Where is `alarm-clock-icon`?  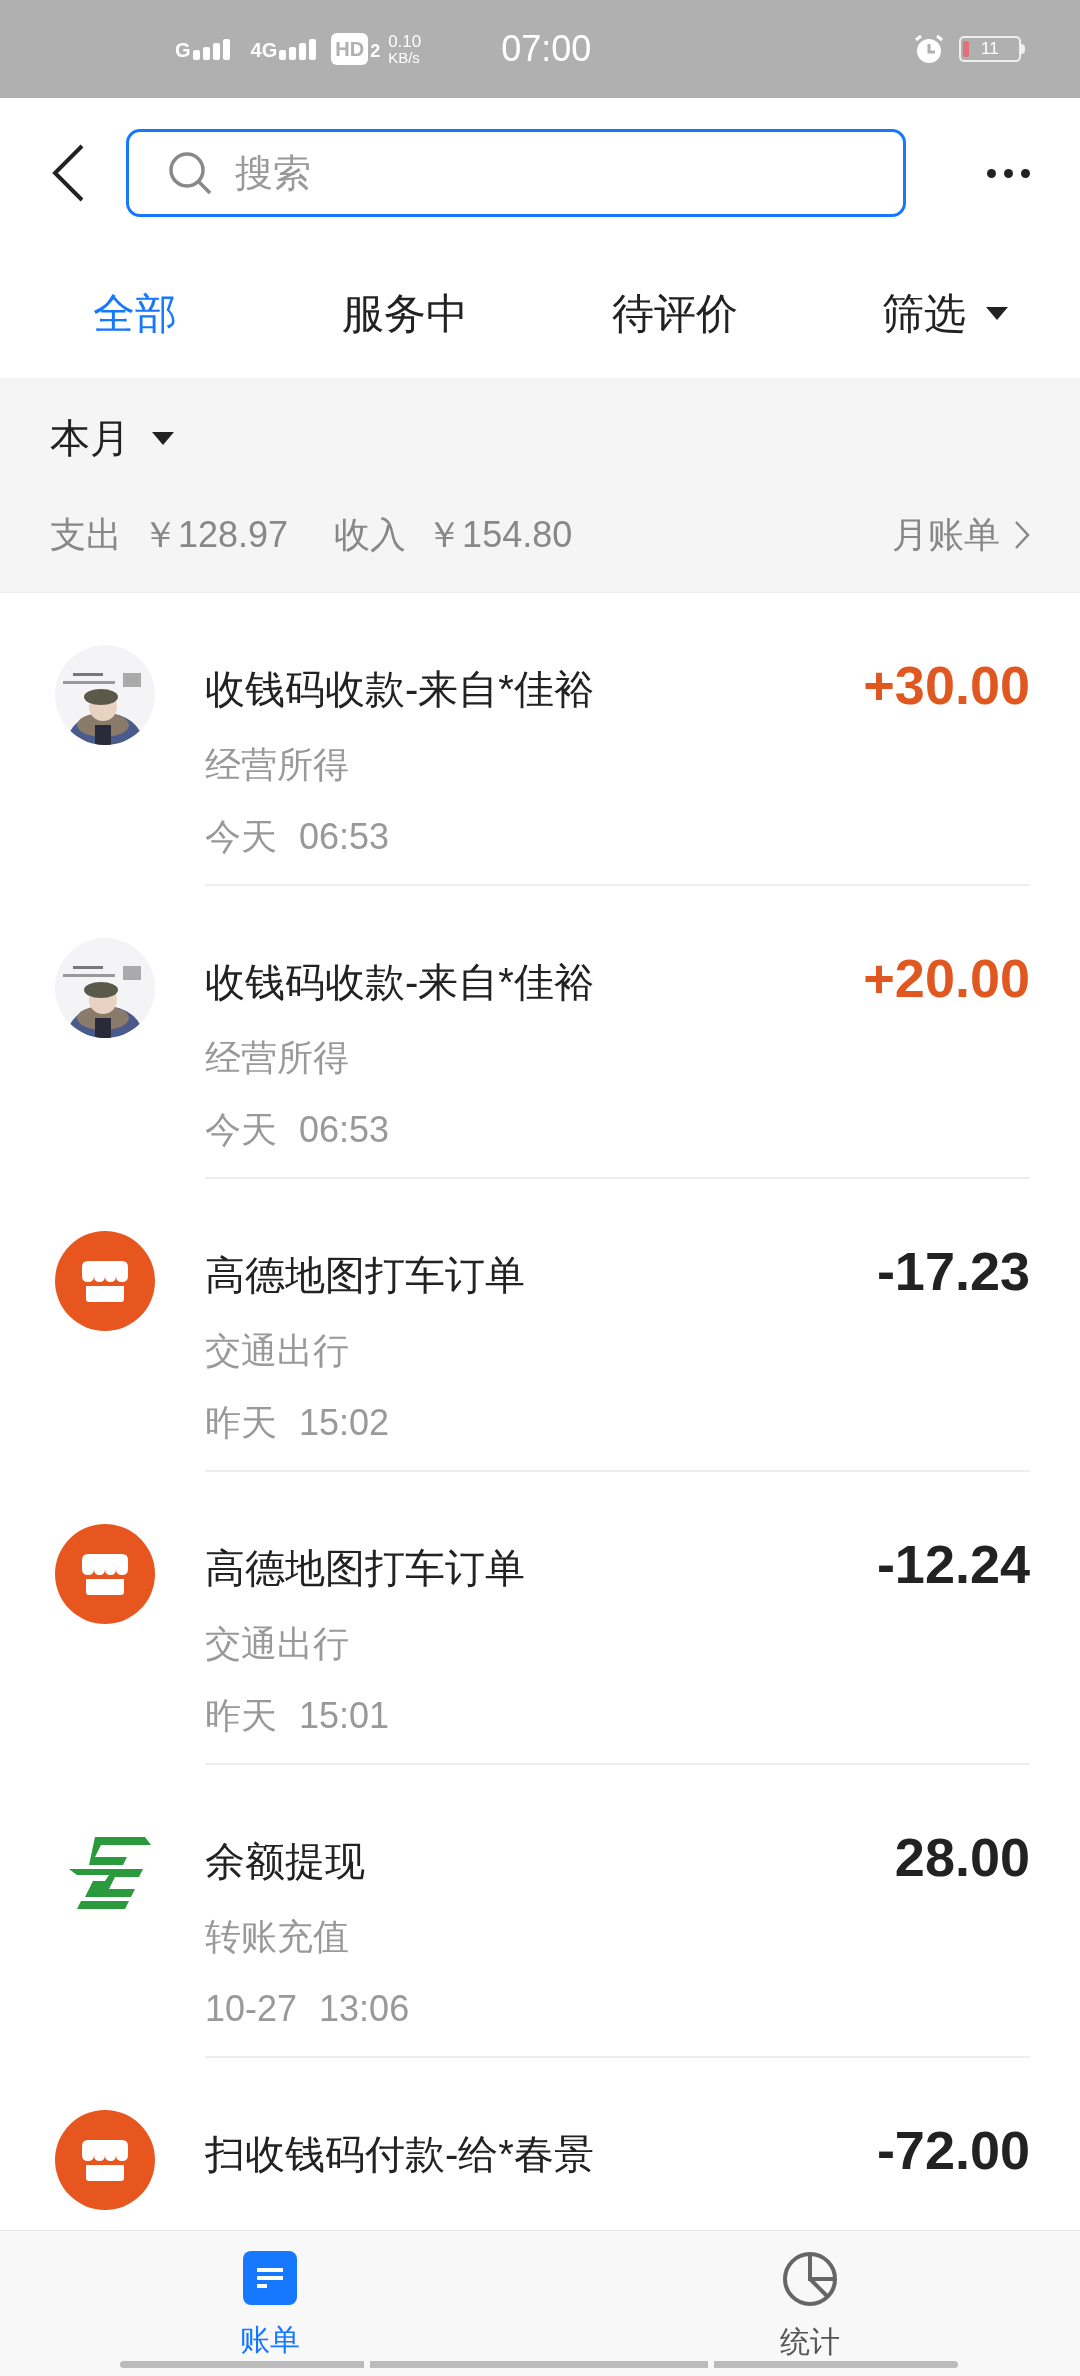
alarm-clock-icon is located at coordinates (929, 49).